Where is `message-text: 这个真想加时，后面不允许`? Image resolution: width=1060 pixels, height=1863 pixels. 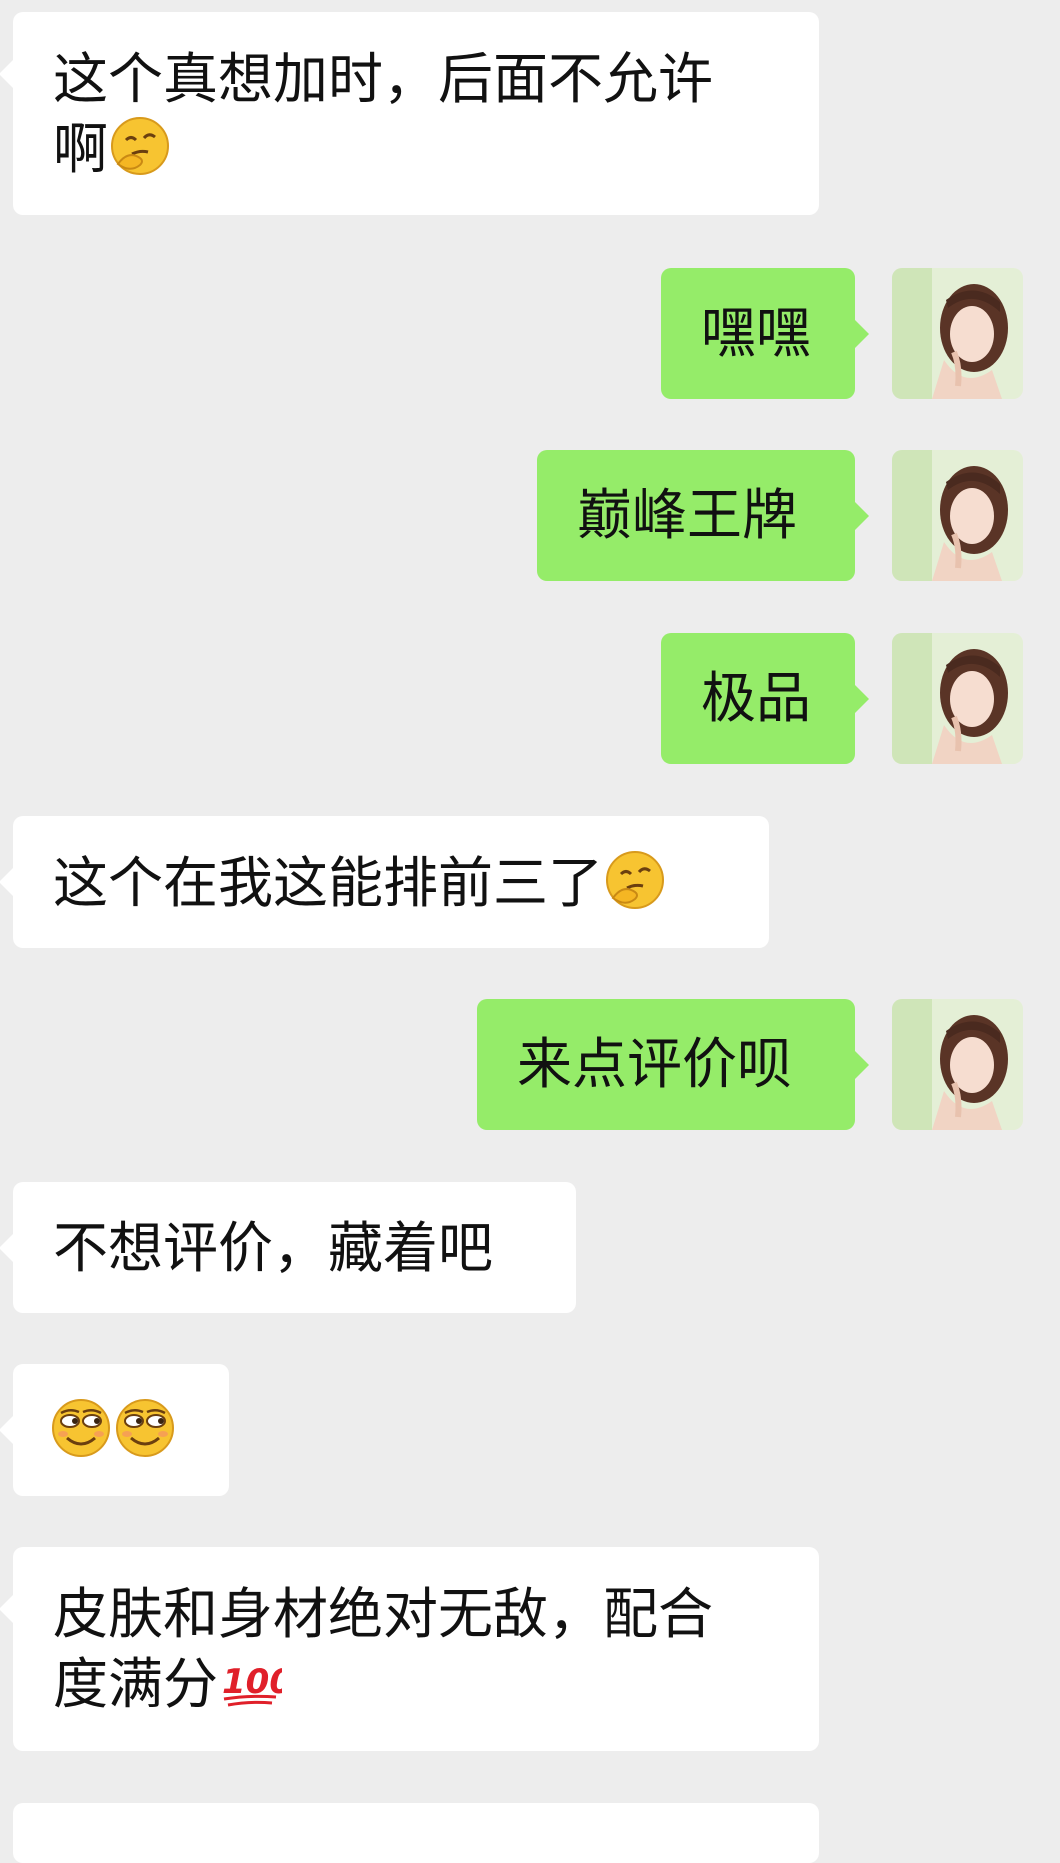
message-text: 这个真想加时，后面不允许 is located at coordinates (383, 79).